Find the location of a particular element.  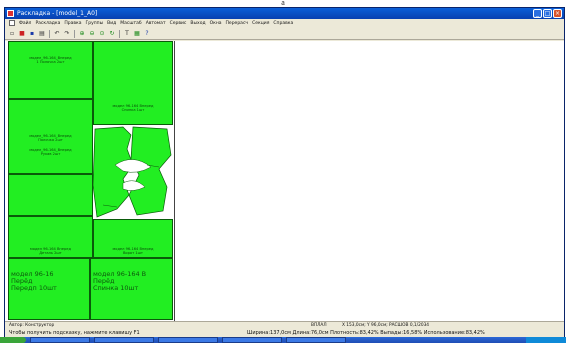

start-button is located at coordinates (13, 340).